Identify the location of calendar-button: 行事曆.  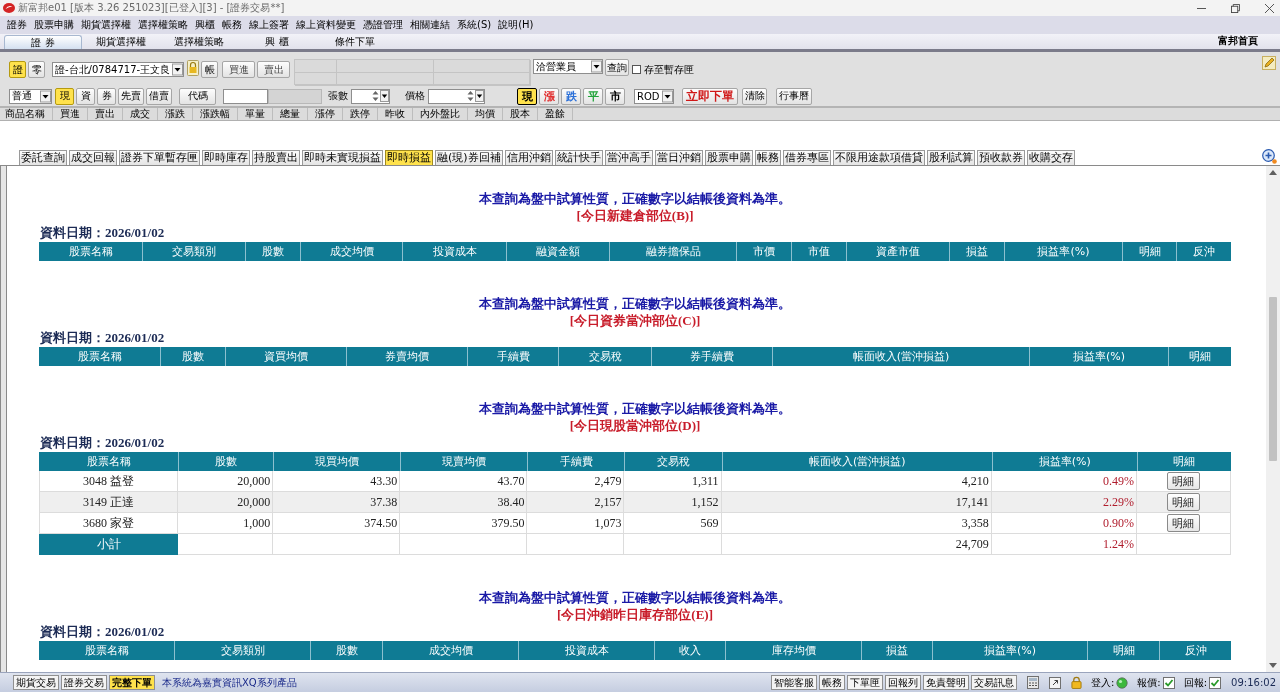
(794, 96).